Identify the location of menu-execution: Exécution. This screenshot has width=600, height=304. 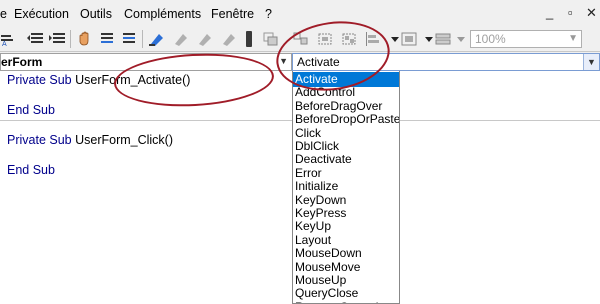
(41, 14).